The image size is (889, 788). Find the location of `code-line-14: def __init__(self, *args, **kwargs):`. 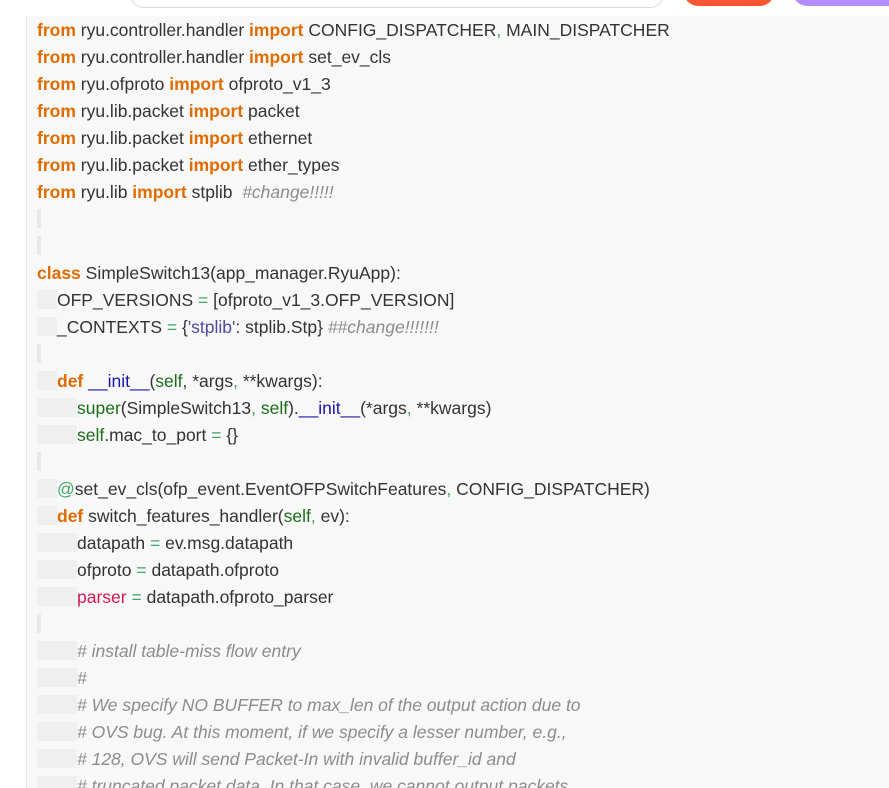

code-line-14: def __init__(self, *args, **kwargs): is located at coordinates (180, 381).